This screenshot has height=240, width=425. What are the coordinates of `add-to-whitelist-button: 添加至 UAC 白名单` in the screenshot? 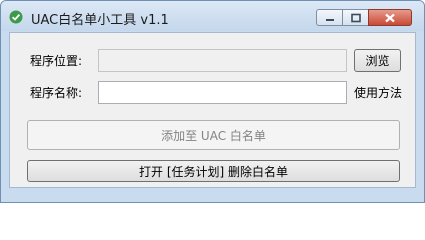 It's located at (213, 135).